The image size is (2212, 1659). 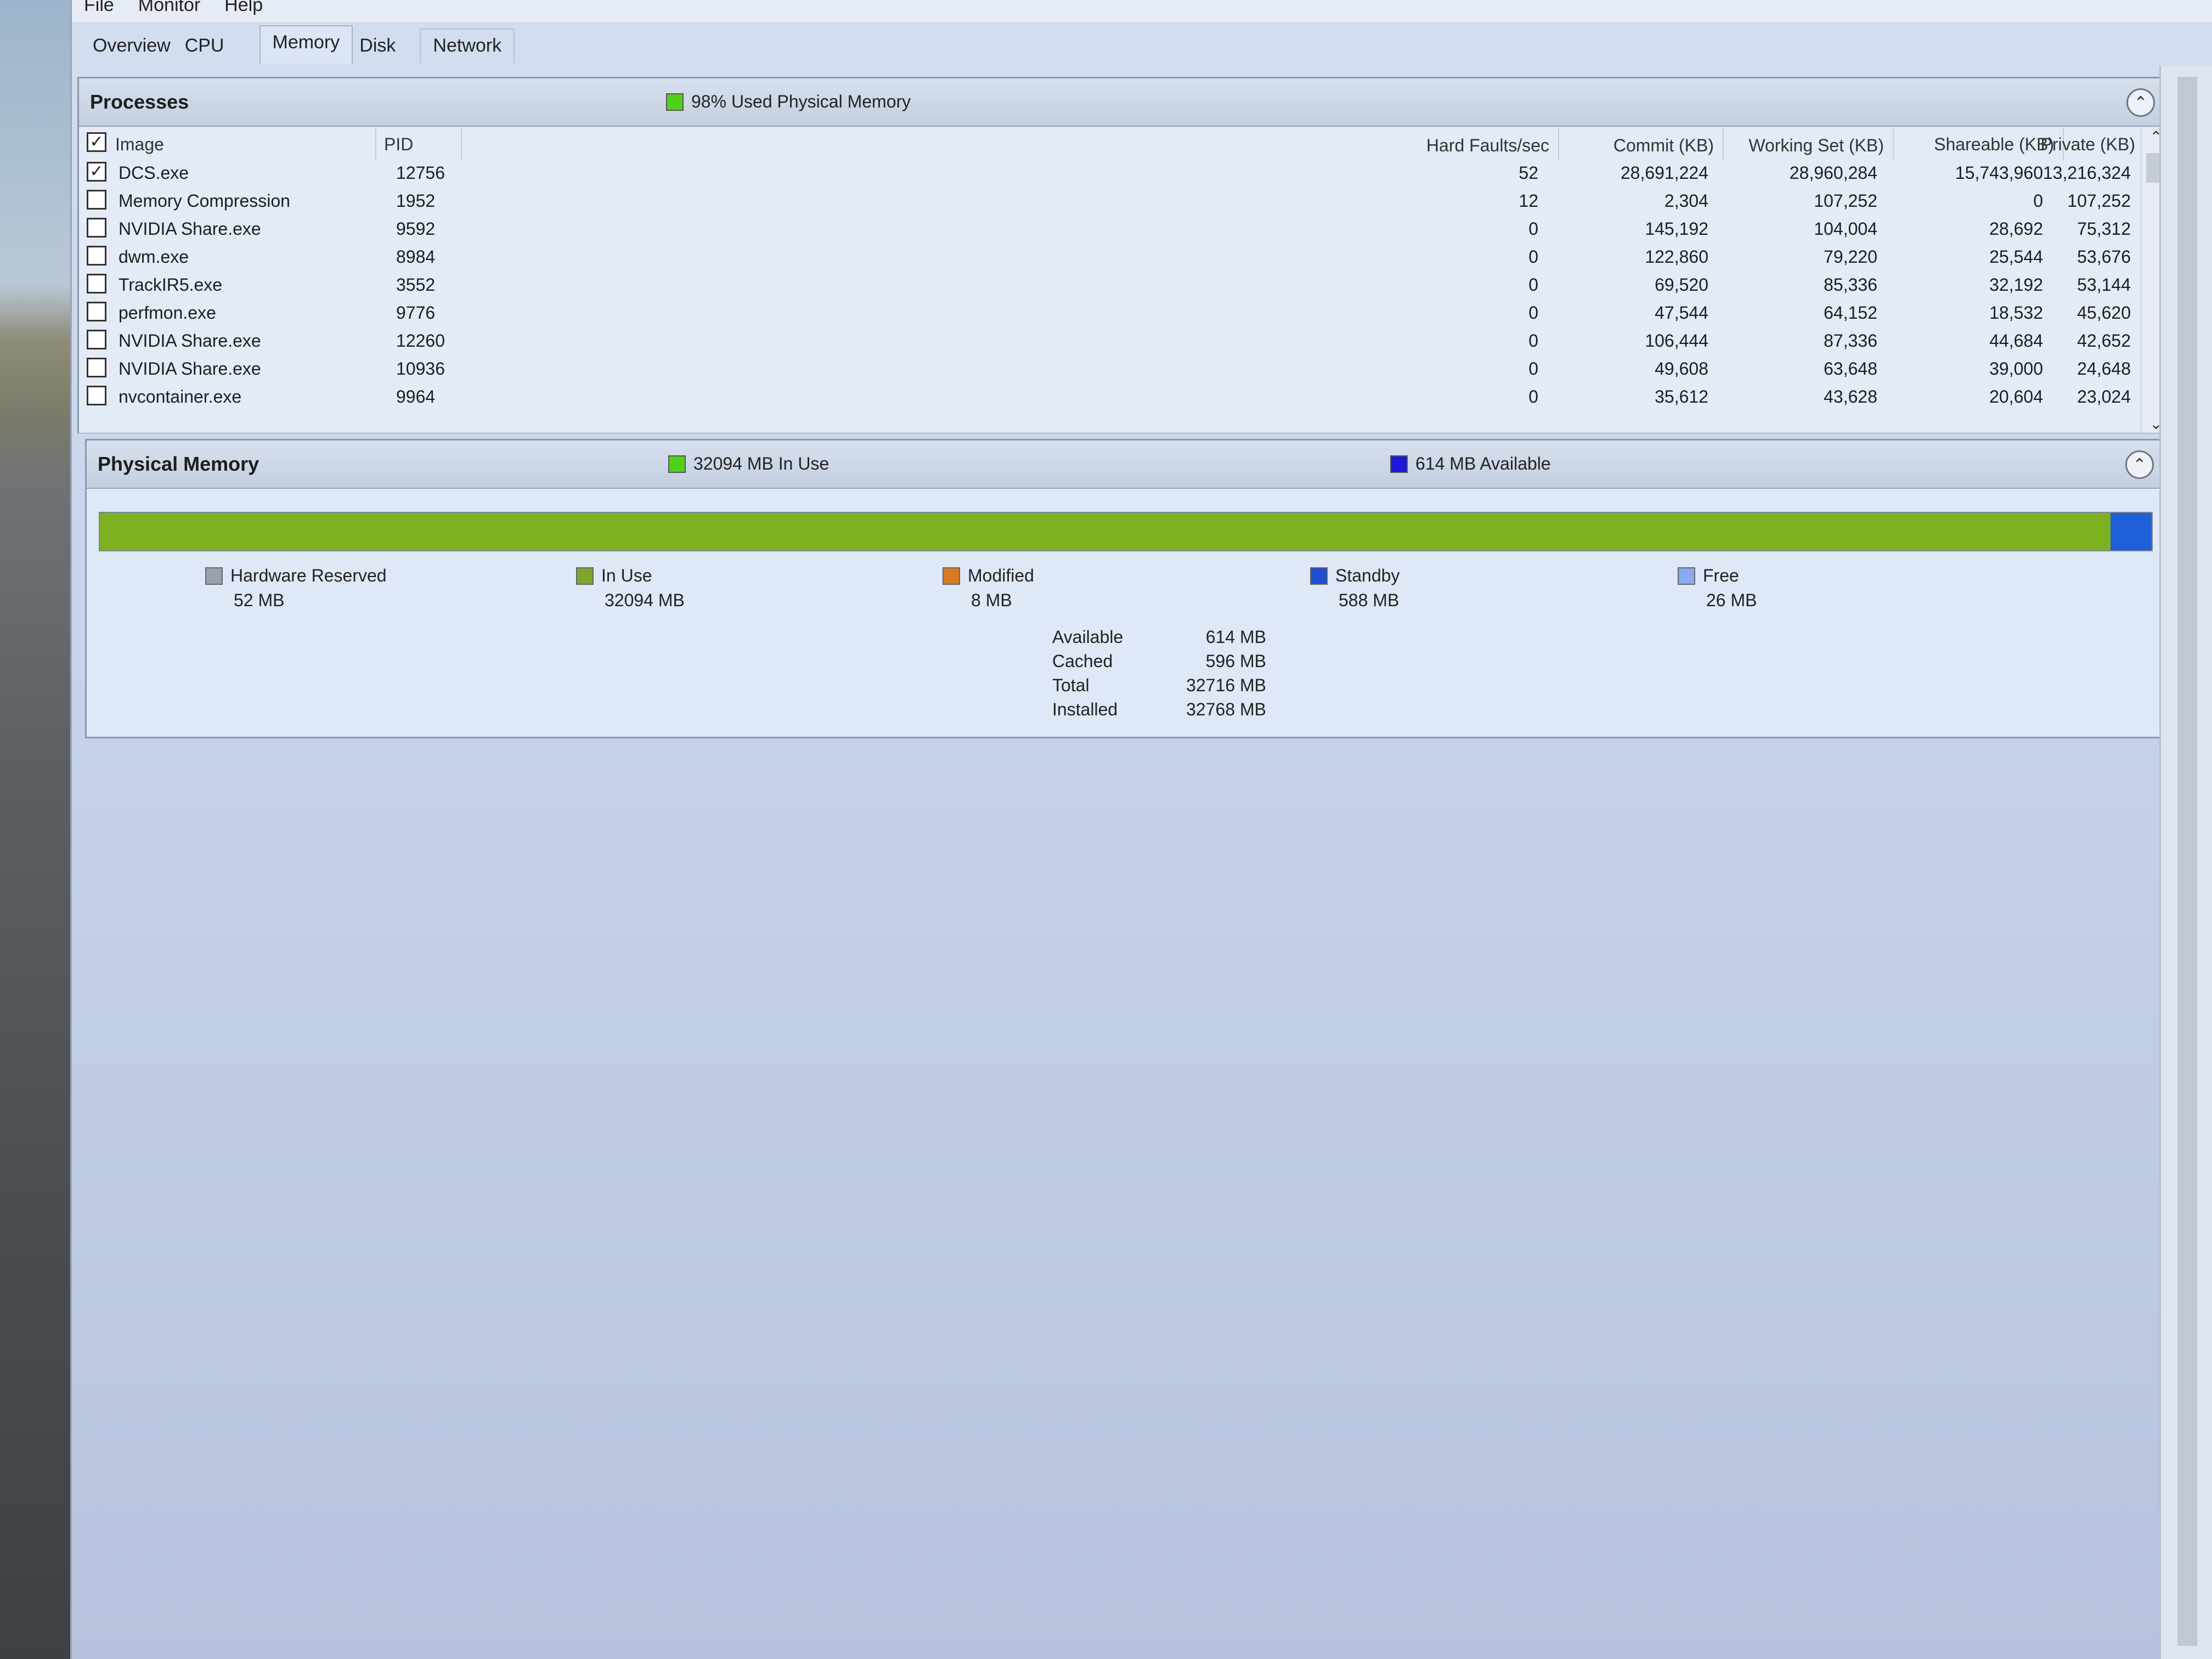 What do you see at coordinates (2050, 144) in the screenshot?
I see `col-private-header: Private (KB)` at bounding box center [2050, 144].